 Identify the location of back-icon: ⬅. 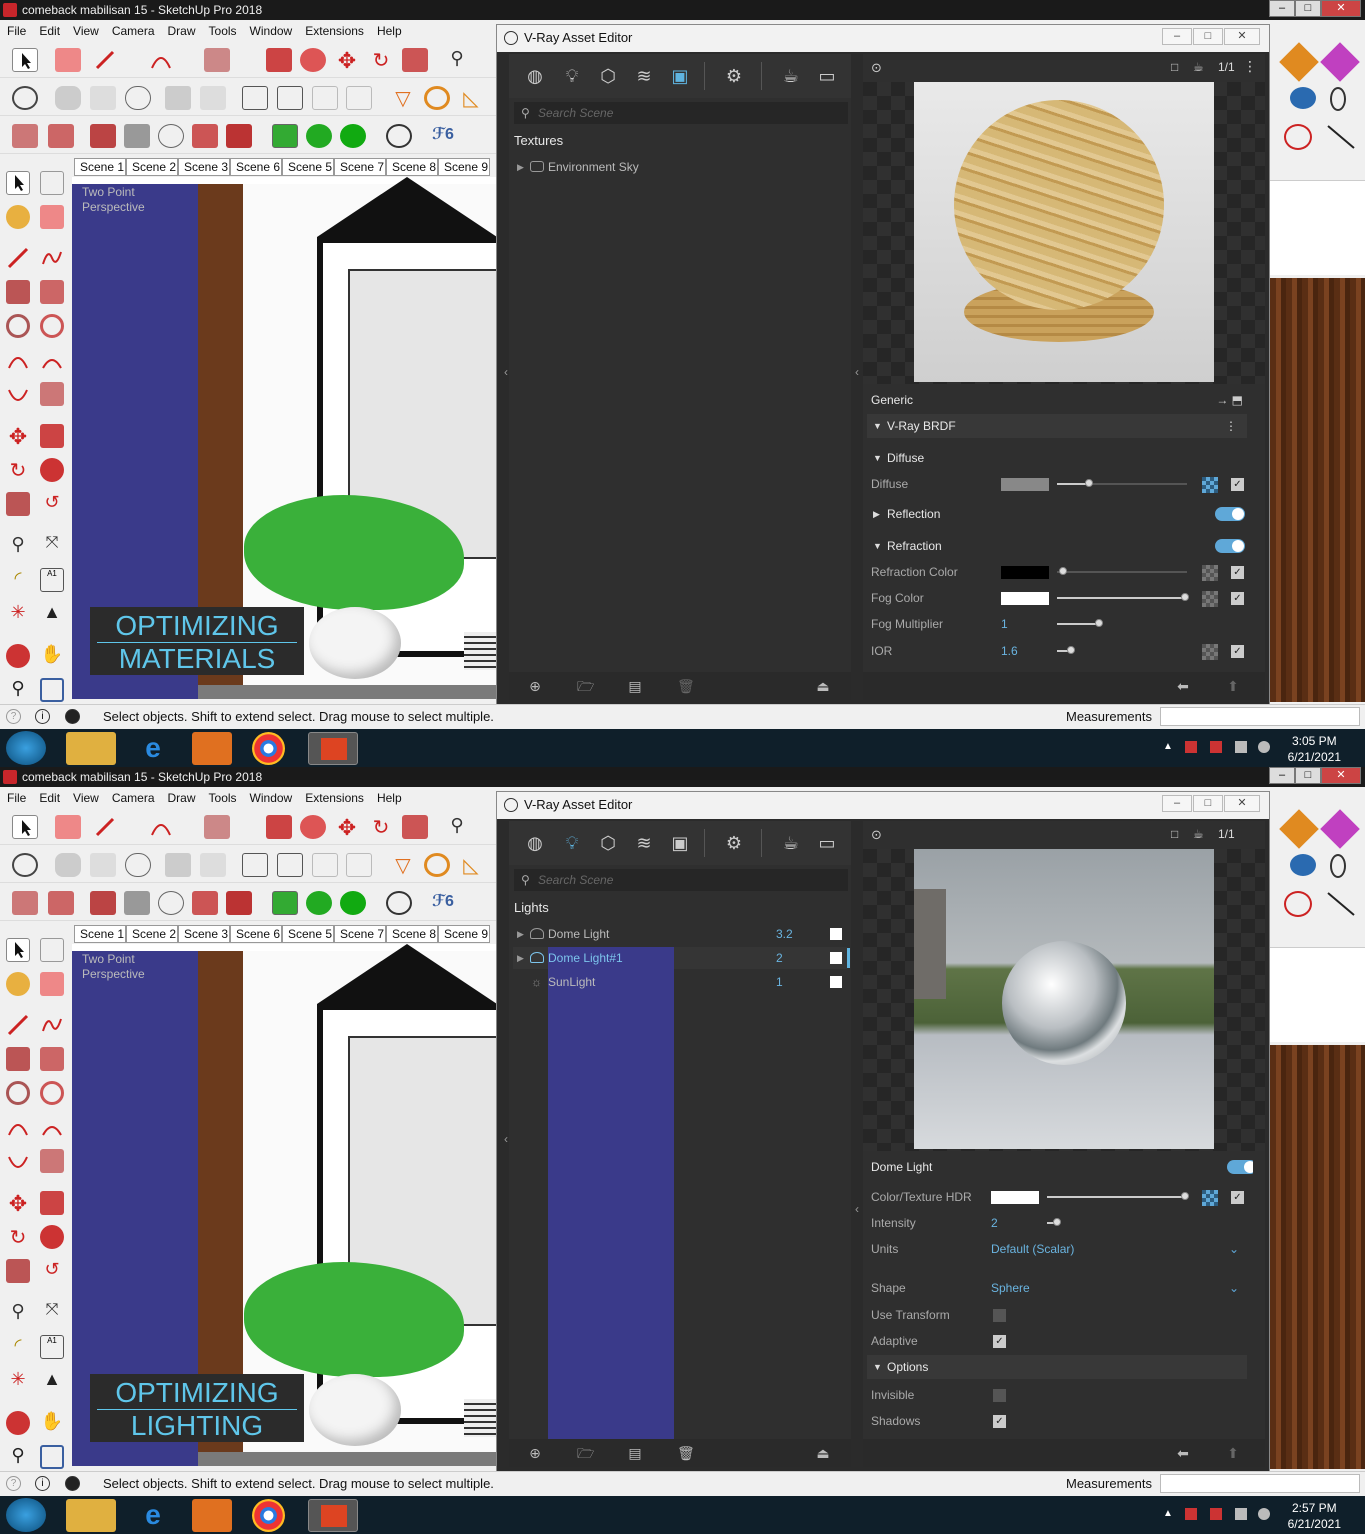
(1183, 686).